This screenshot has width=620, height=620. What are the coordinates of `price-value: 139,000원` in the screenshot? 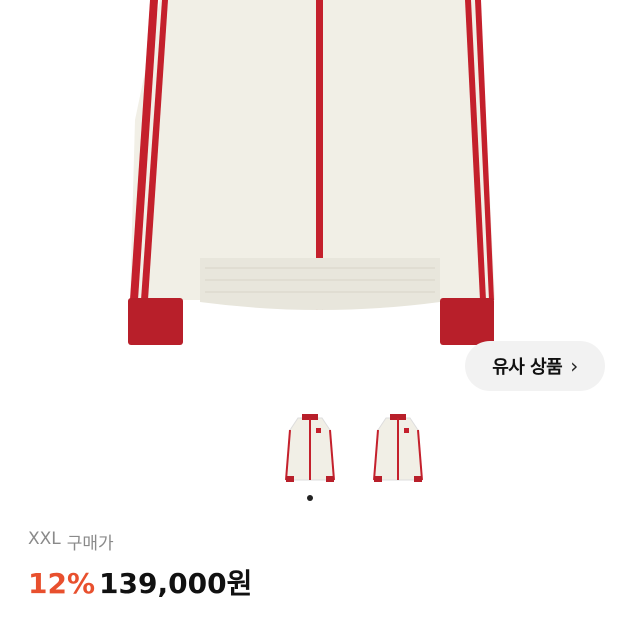 It's located at (176, 583).